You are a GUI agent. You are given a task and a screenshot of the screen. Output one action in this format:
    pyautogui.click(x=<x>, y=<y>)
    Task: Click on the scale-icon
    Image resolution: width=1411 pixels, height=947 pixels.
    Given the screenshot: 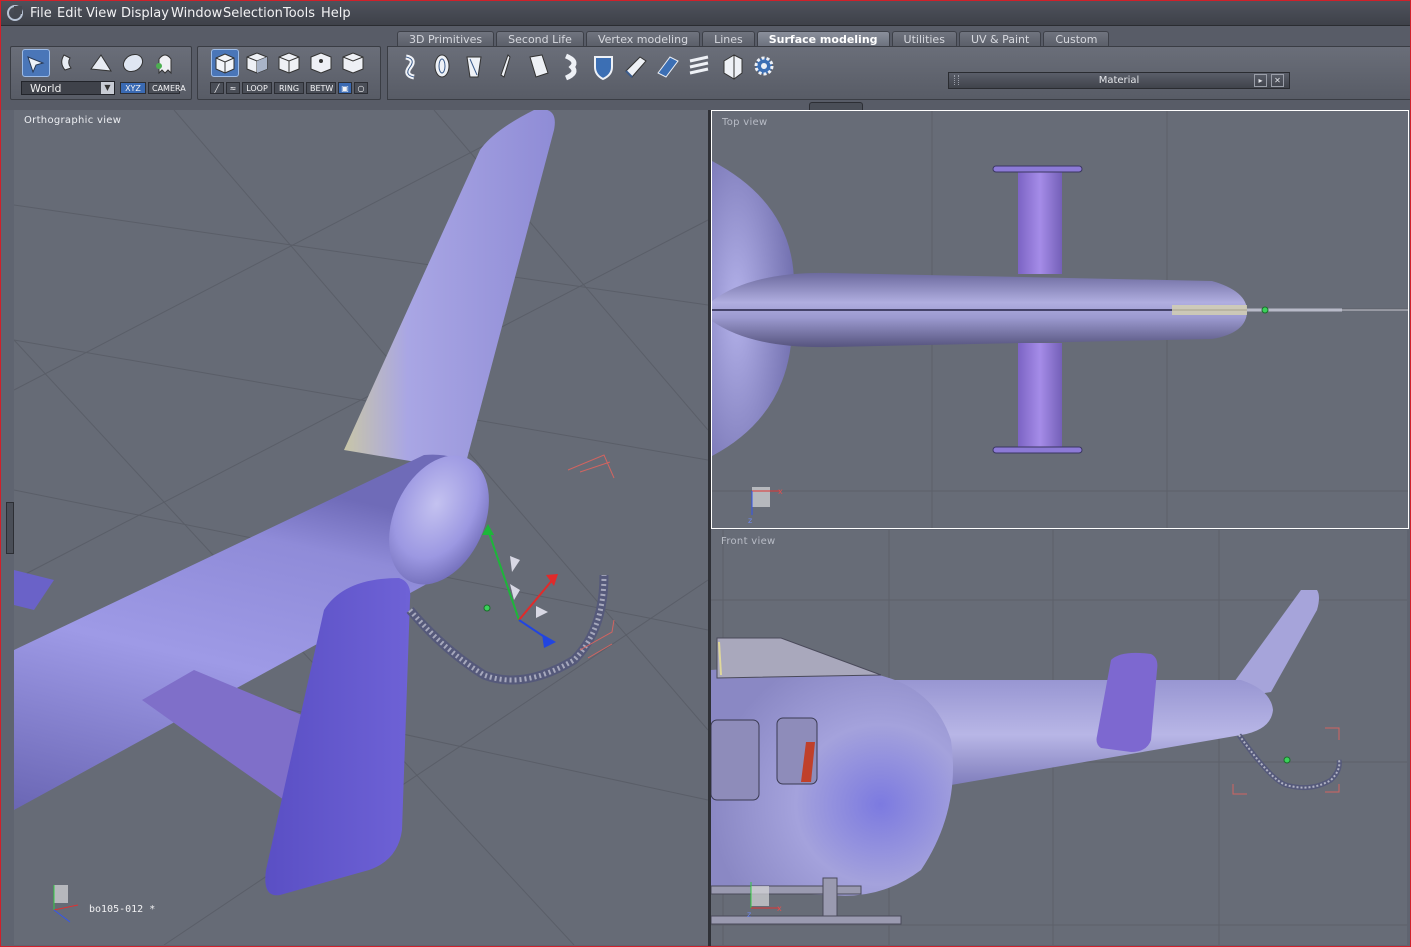 What is the action you would take?
    pyautogui.click(x=101, y=63)
    